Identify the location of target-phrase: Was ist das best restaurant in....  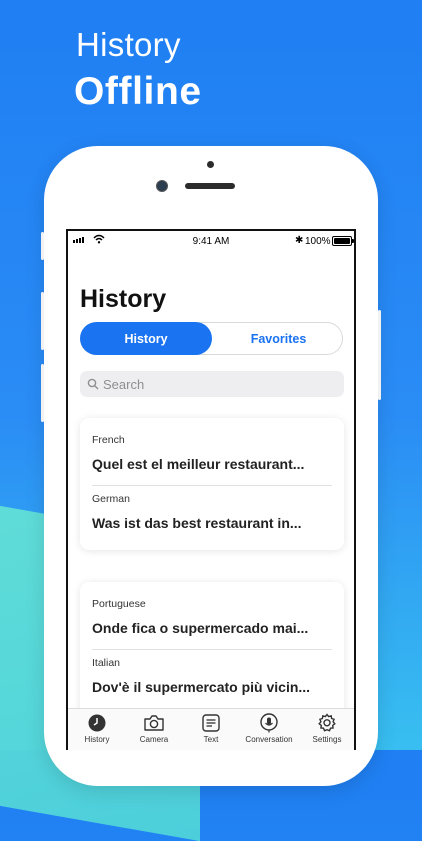
(197, 523).